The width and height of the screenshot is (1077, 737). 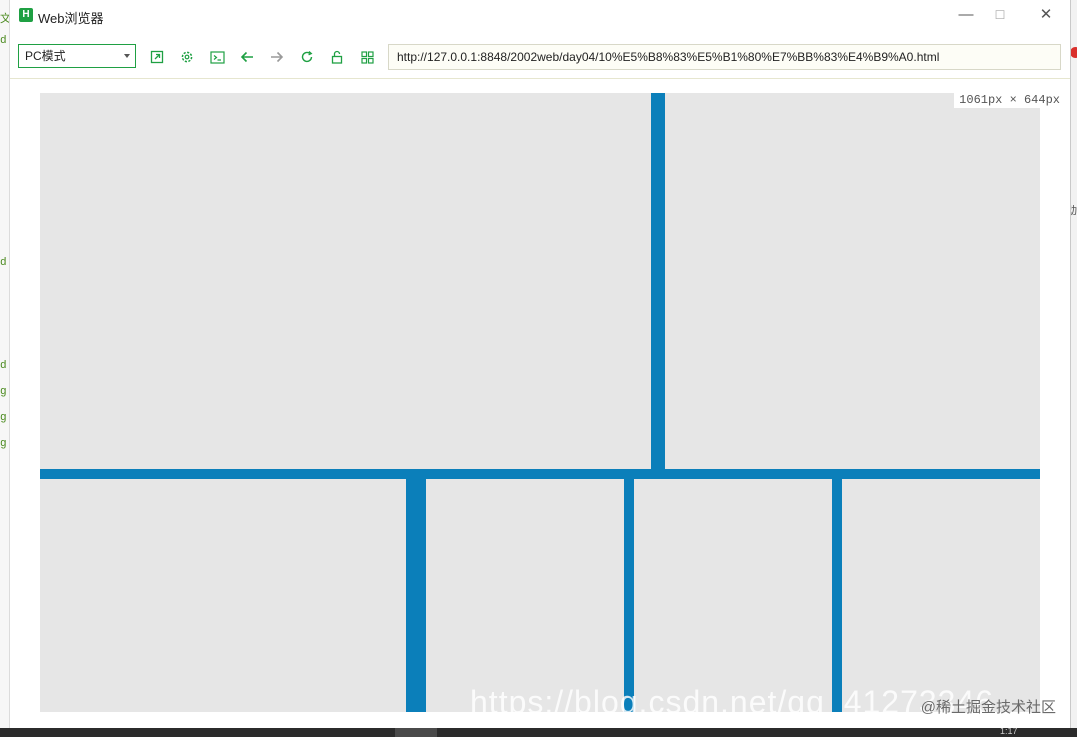 What do you see at coordinates (26, 15) in the screenshot?
I see `hbuilder-app-icon: H` at bounding box center [26, 15].